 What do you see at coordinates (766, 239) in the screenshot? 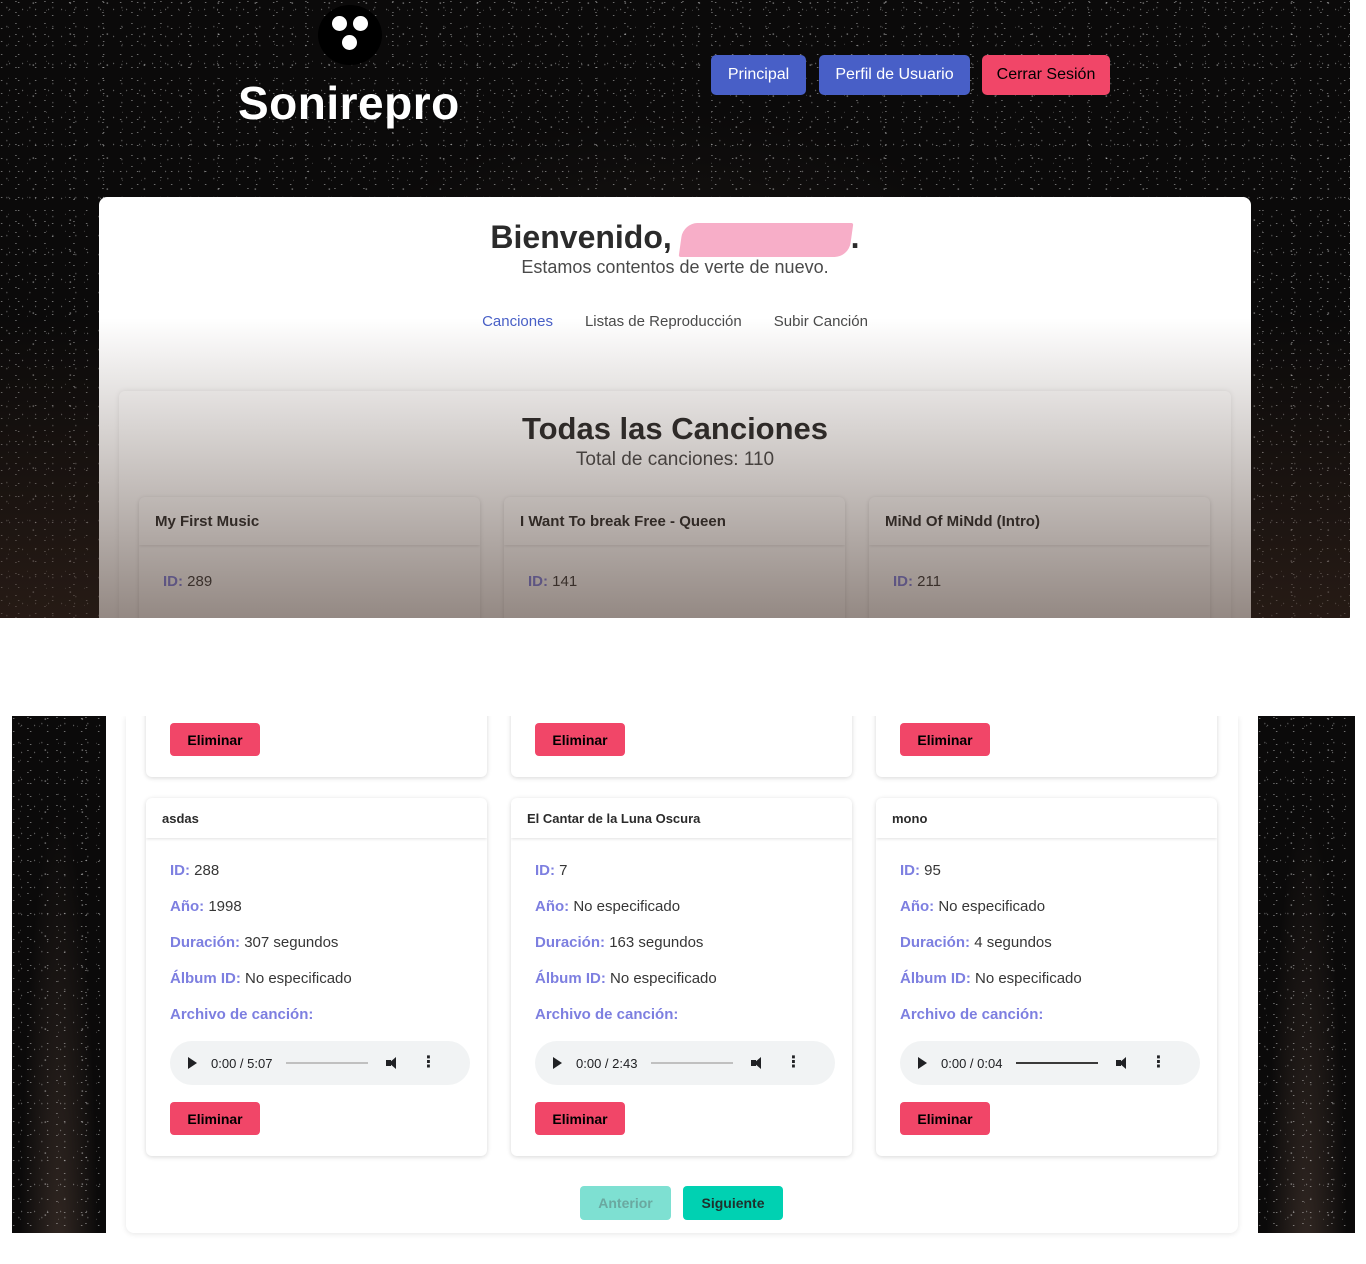
I see `redacted-username` at bounding box center [766, 239].